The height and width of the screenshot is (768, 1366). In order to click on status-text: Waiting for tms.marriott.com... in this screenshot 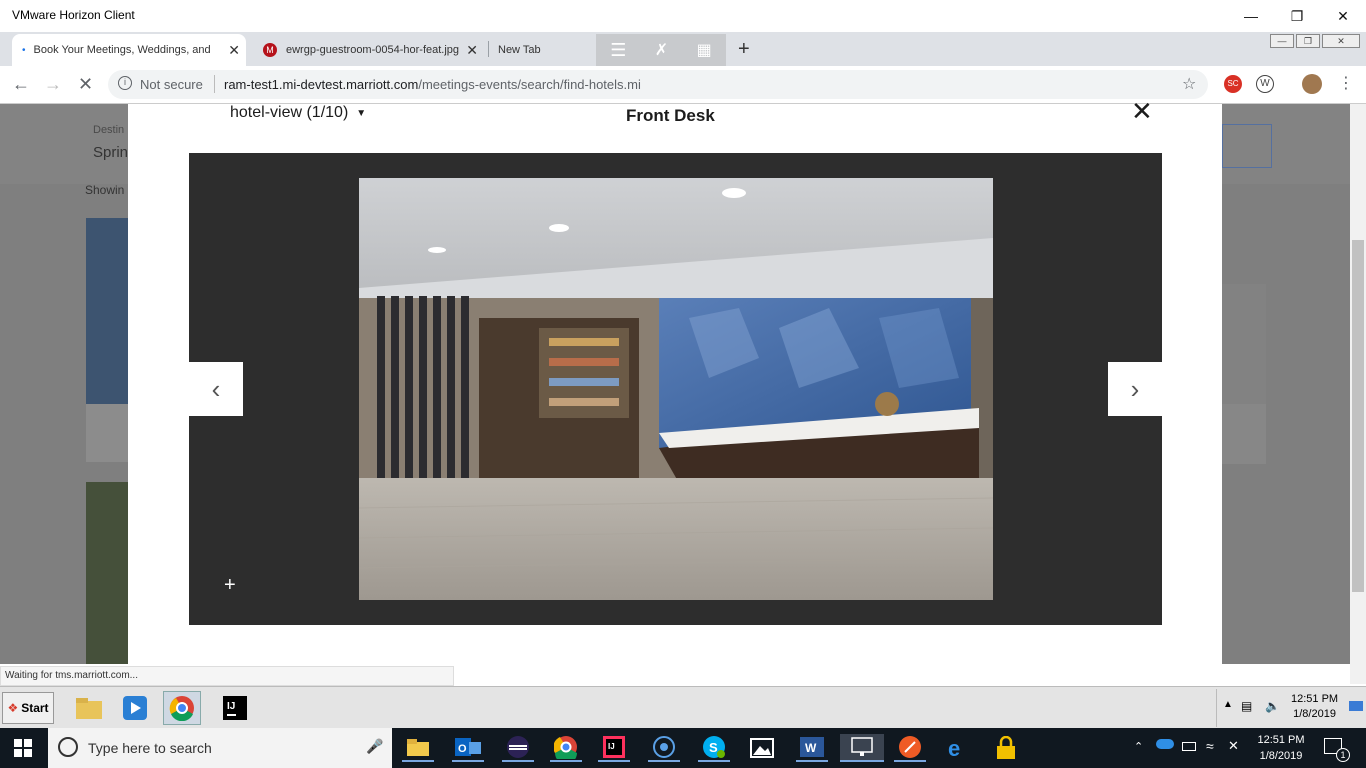, I will do `click(71, 675)`.